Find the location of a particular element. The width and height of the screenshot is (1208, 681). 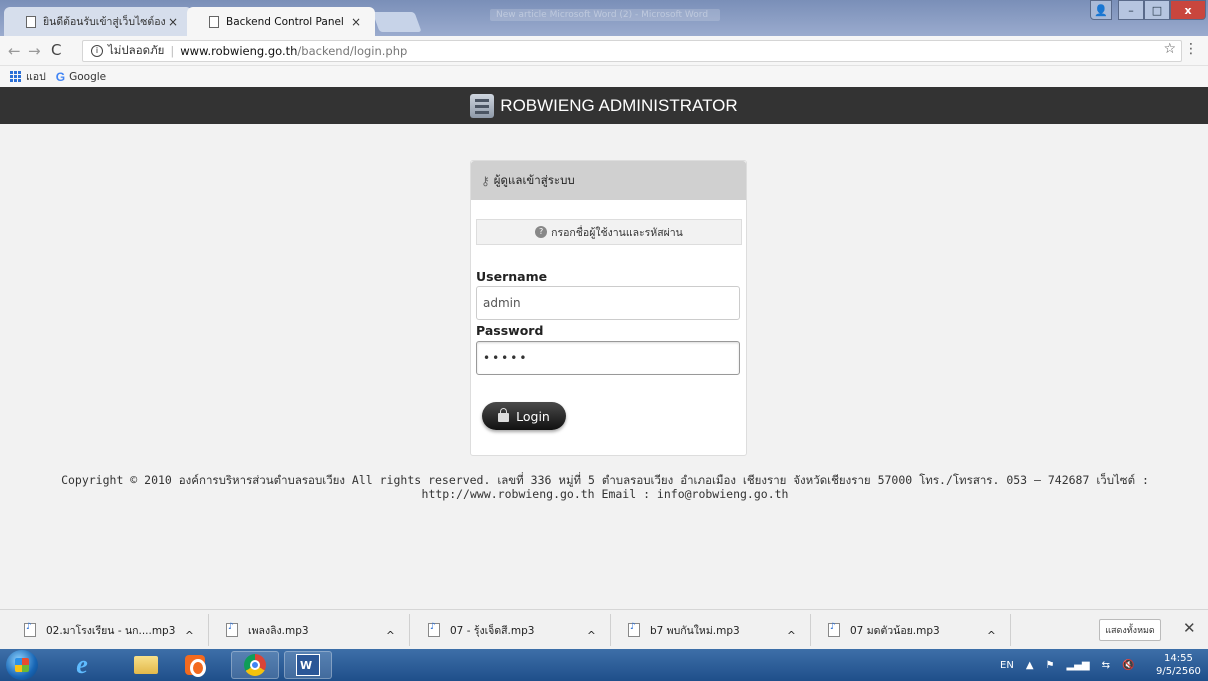

username-field: admin is located at coordinates (608, 303).